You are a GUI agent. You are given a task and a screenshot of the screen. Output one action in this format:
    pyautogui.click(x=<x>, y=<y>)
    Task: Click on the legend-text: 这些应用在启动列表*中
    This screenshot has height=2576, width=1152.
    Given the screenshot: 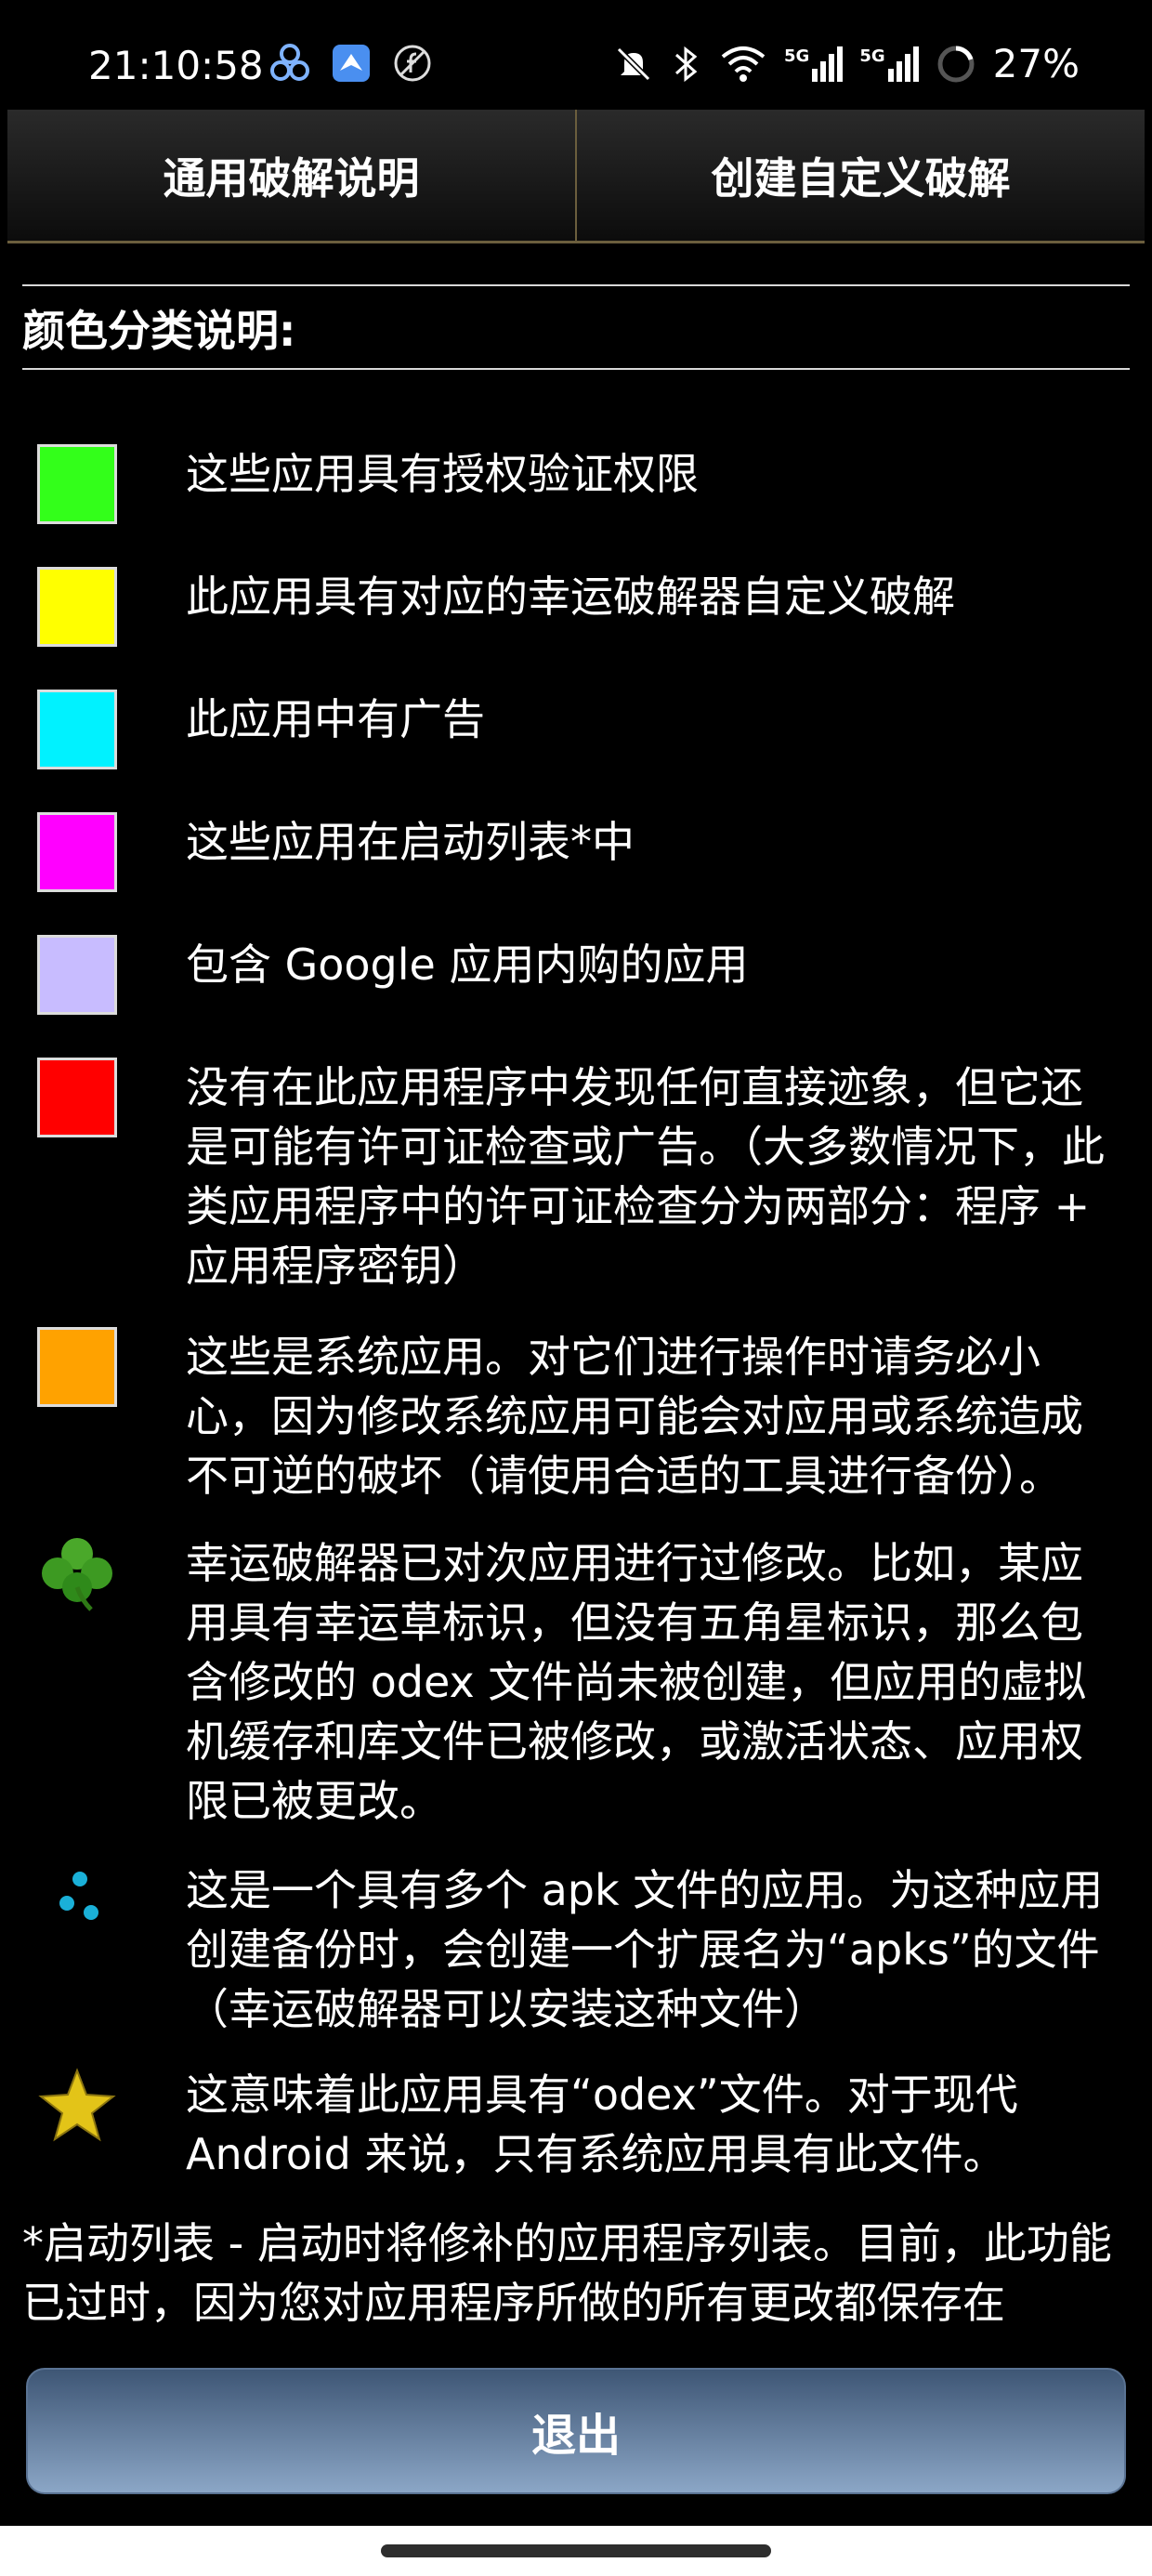 What is the action you would take?
    pyautogui.click(x=410, y=842)
    